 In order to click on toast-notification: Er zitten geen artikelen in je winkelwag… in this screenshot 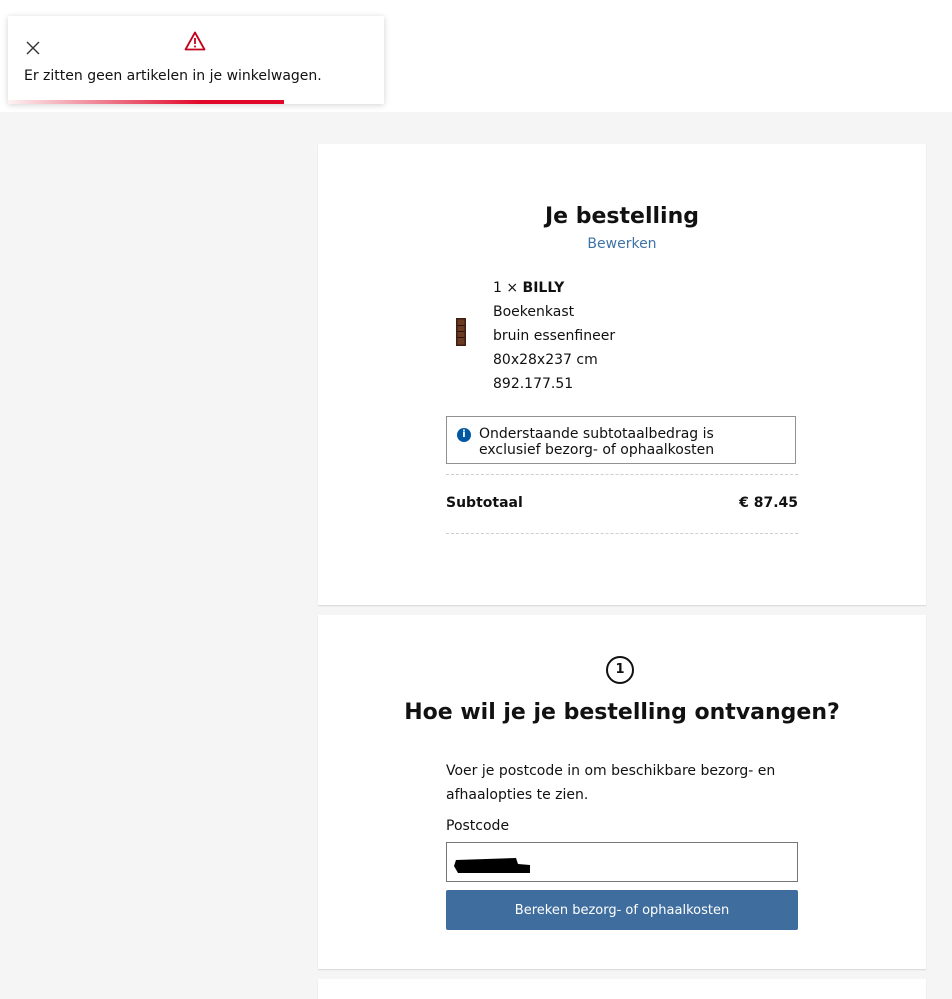, I will do `click(196, 60)`.